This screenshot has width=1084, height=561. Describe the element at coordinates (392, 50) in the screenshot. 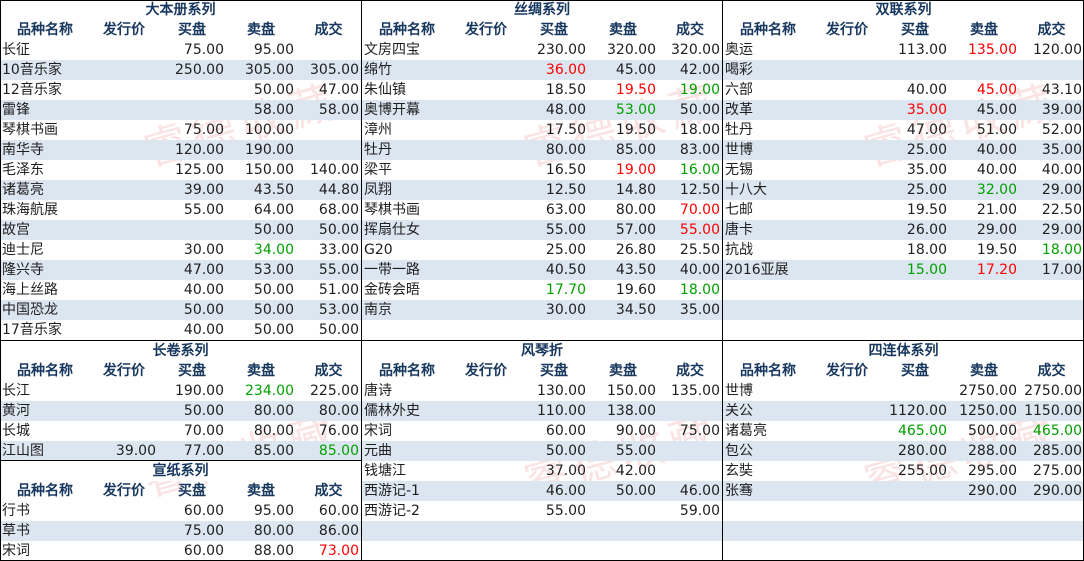

I see `cell-name: 文房四宝` at that location.